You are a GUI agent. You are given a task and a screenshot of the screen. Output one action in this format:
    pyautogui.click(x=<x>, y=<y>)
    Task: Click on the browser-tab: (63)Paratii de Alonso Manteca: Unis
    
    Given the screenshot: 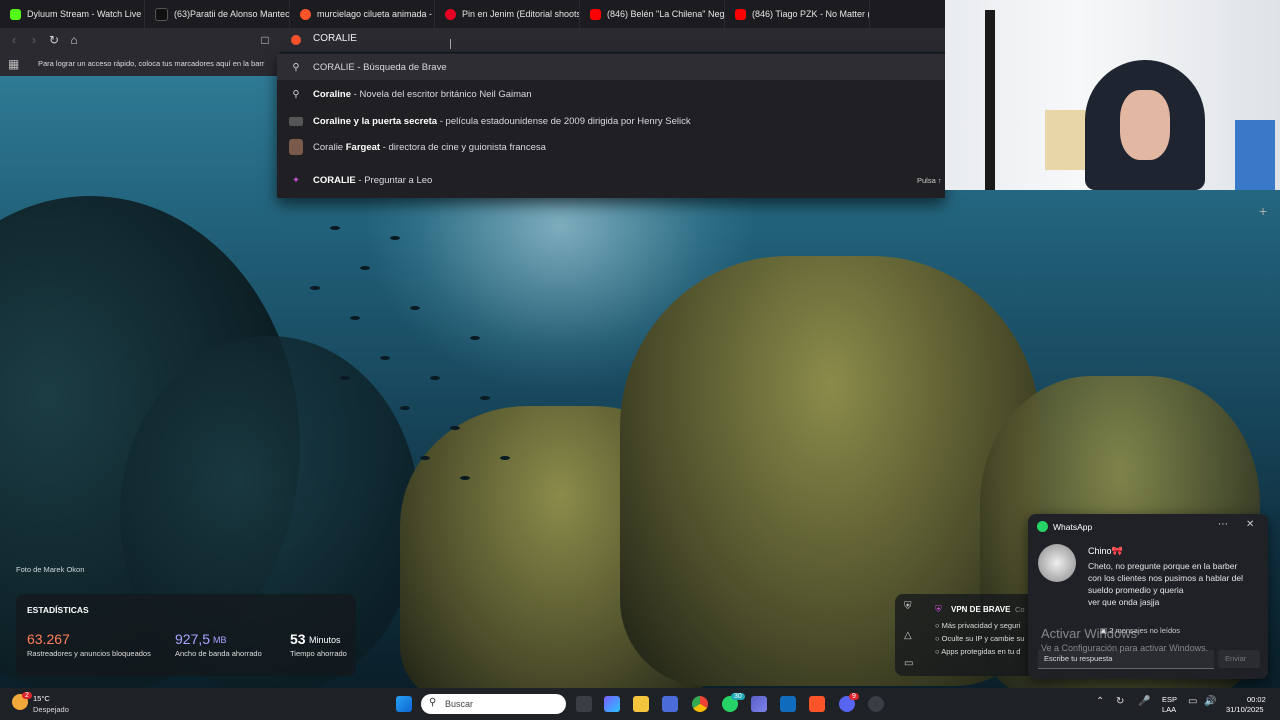 What is the action you would take?
    pyautogui.click(x=217, y=14)
    